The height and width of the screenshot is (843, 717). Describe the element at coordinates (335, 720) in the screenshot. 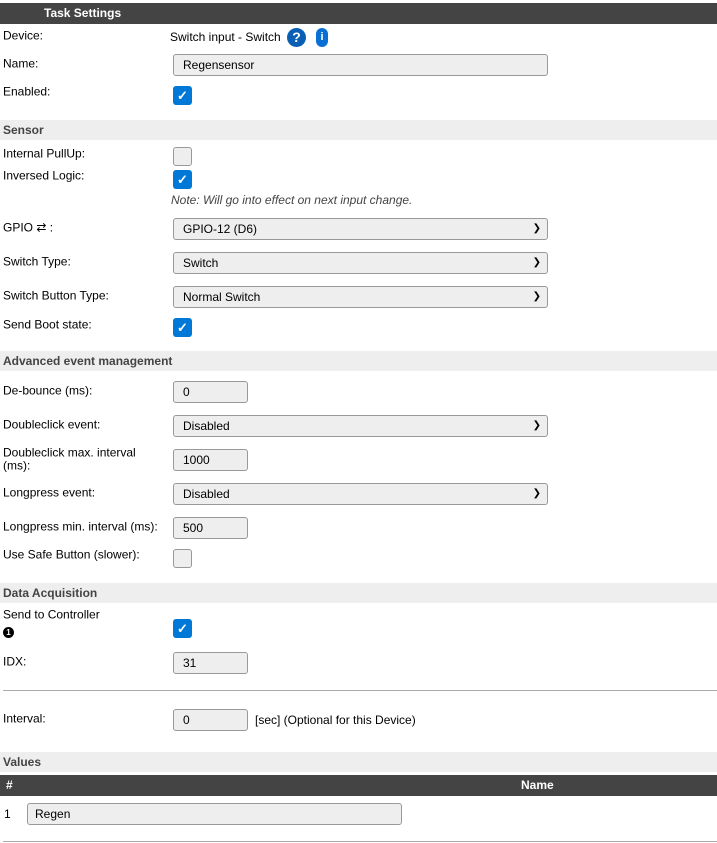

I see `interval-suffix: [sec] (Optional for this Device)` at that location.